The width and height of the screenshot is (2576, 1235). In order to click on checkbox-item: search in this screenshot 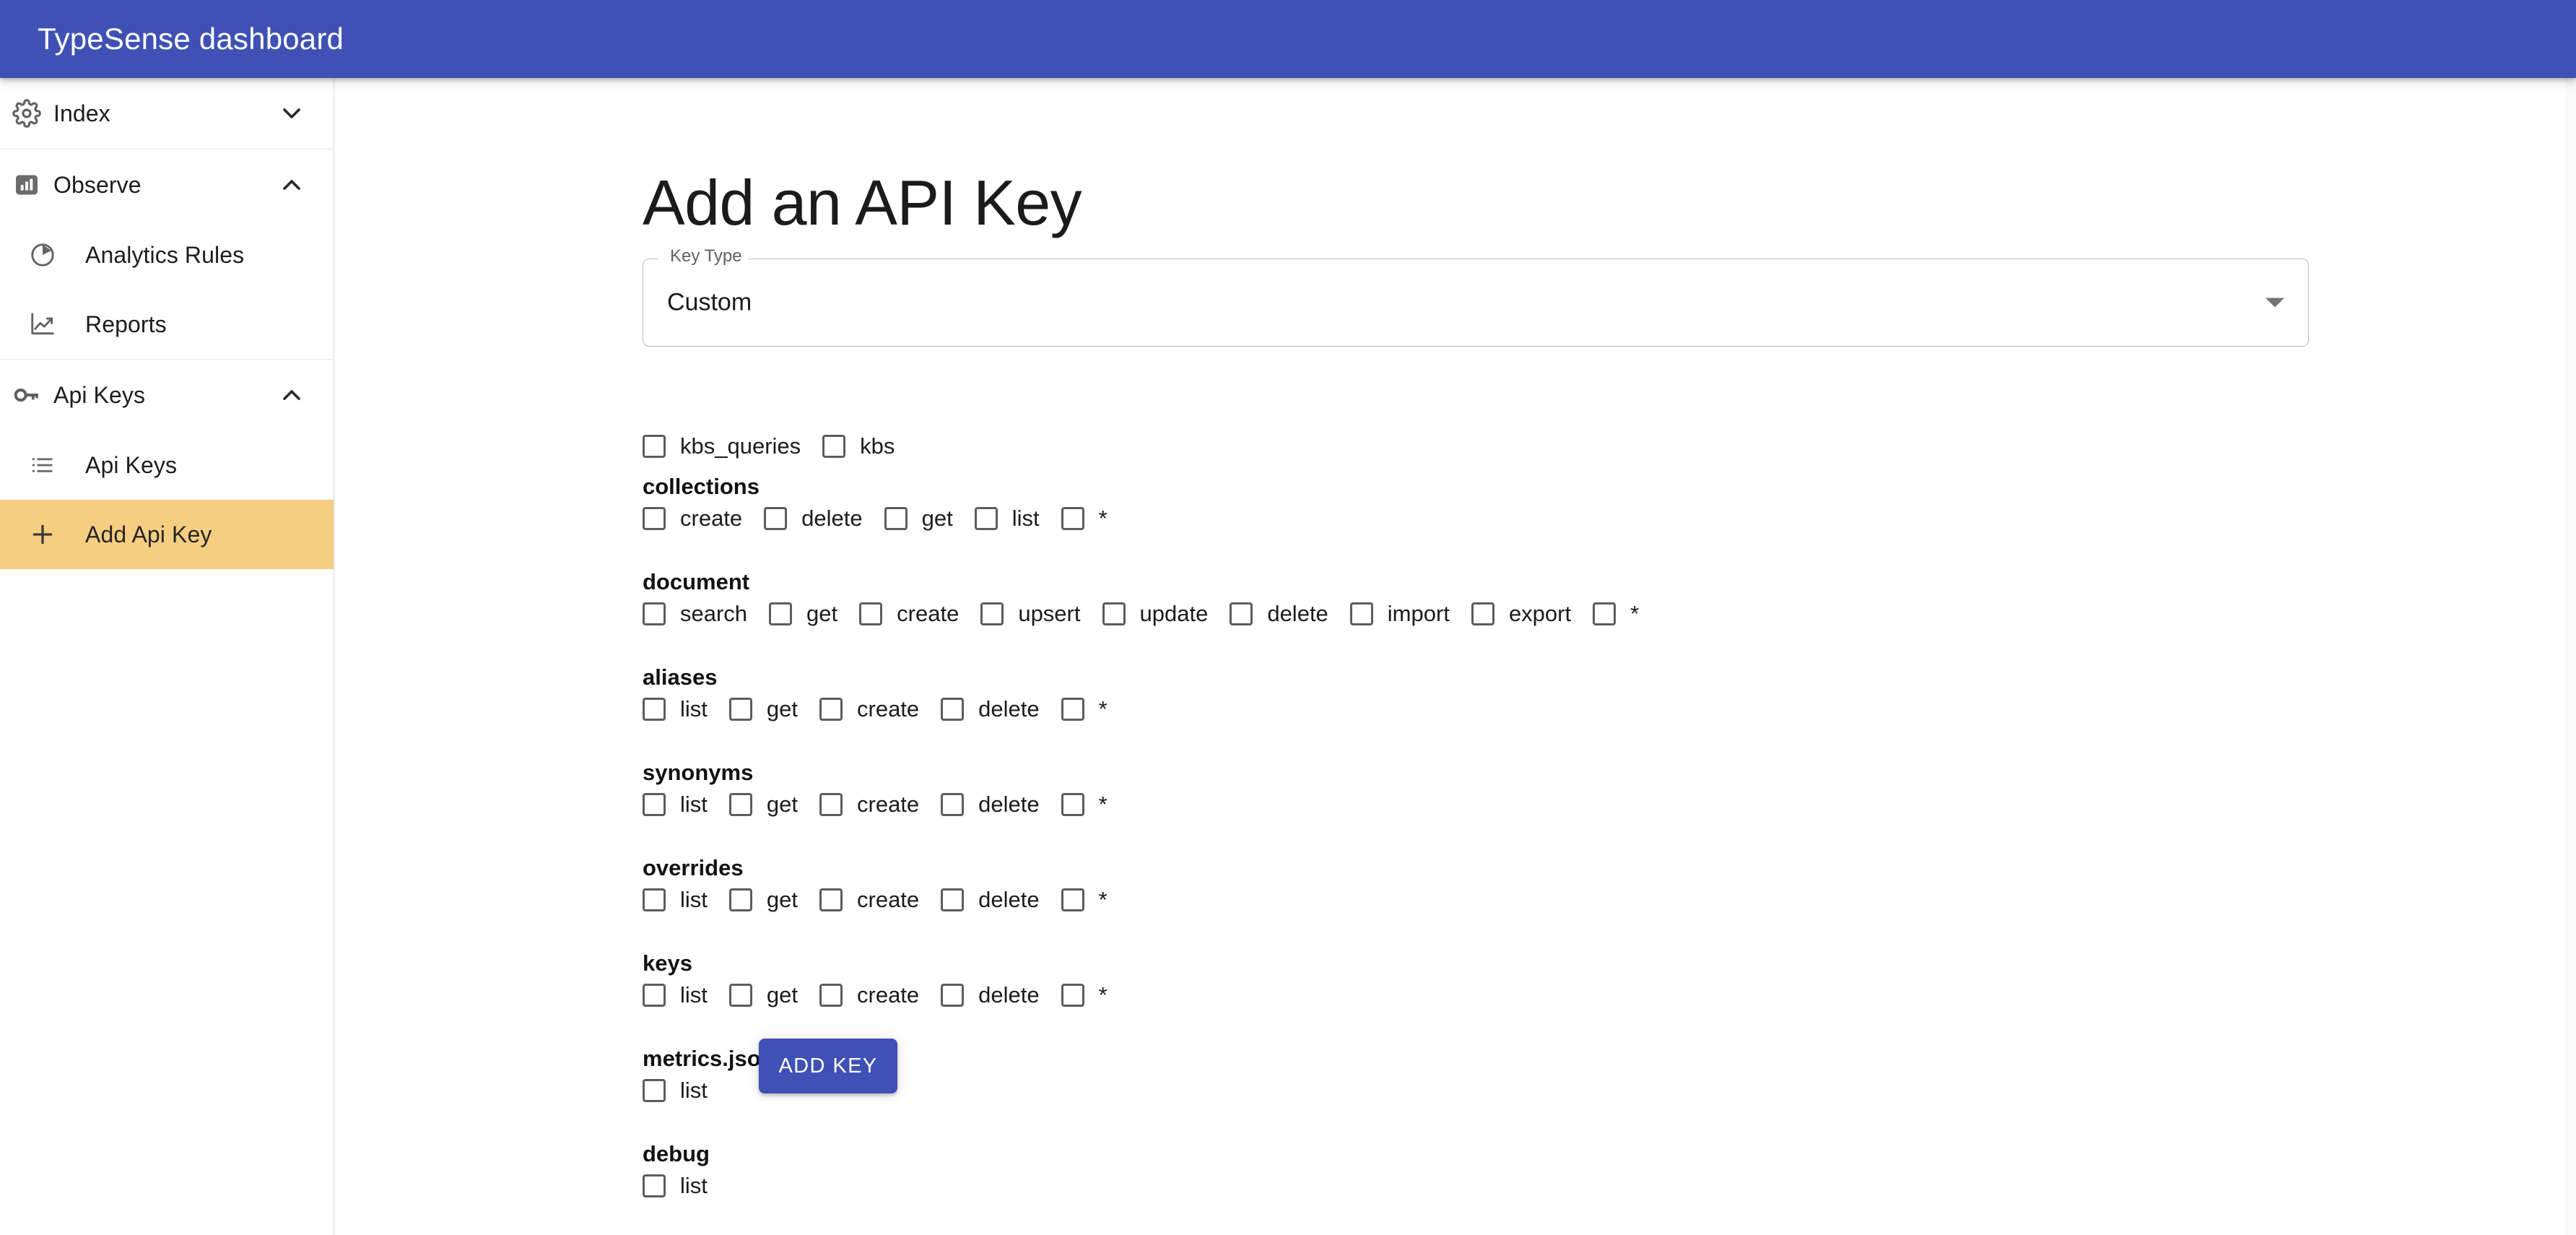, I will do `click(701, 614)`.